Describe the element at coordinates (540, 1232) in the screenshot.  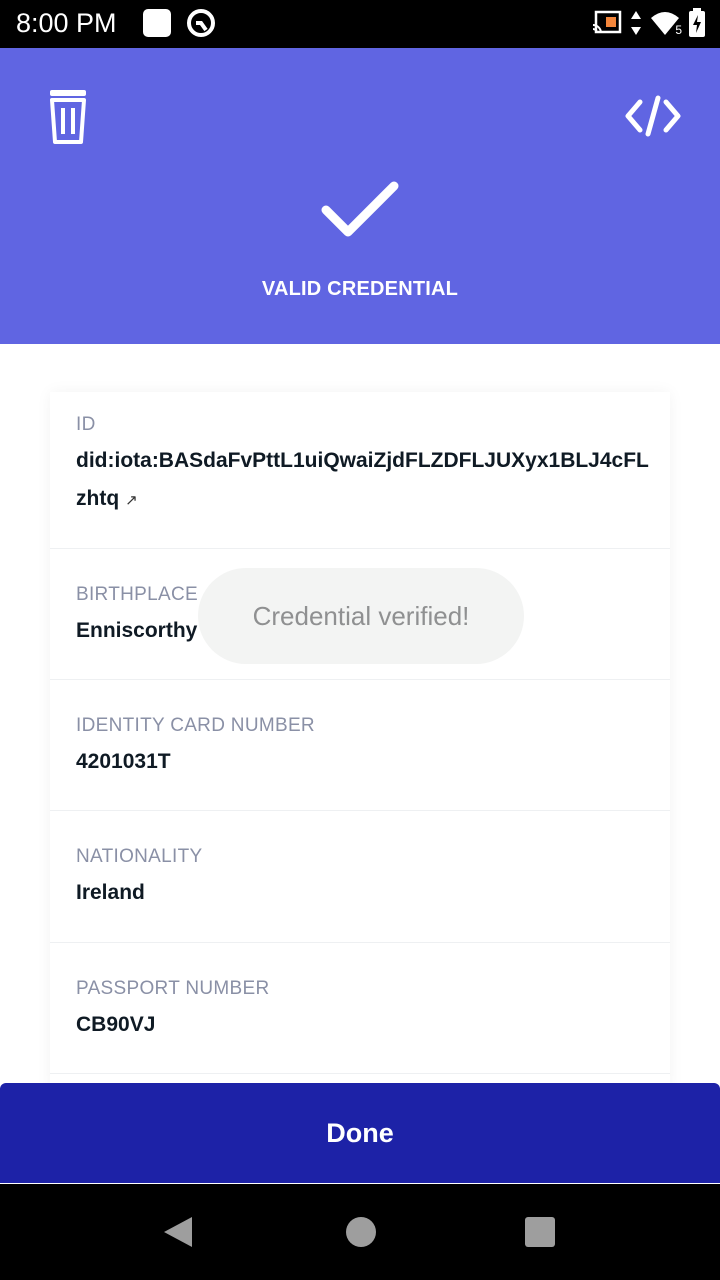
I see `recents-icon` at that location.